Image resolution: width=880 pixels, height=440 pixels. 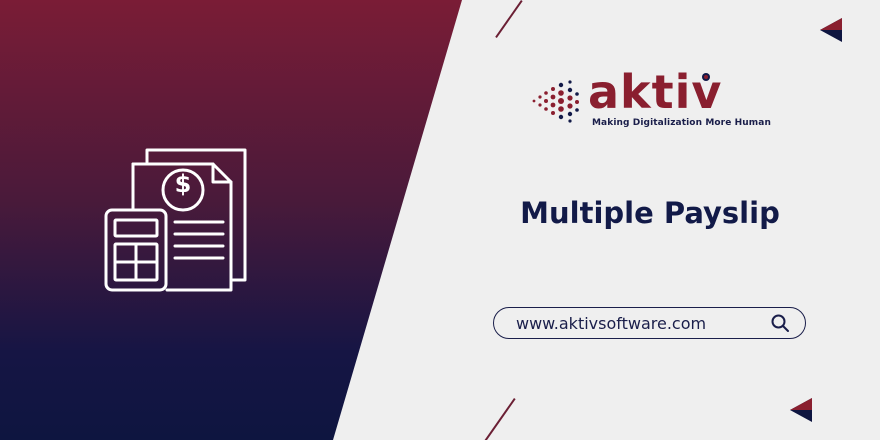 I want to click on search-icon, so click(x=780, y=323).